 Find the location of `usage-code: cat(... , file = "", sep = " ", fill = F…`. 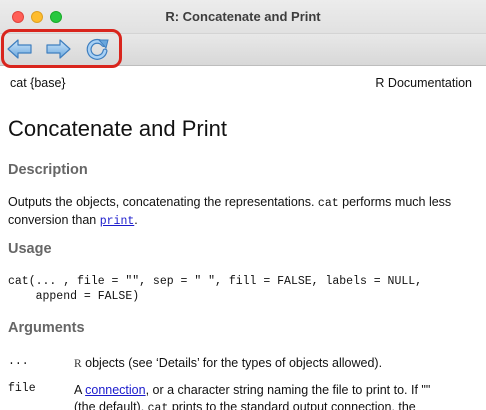

usage-code: cat(... , file = "", sep = " ", fill = F… is located at coordinates (215, 289).